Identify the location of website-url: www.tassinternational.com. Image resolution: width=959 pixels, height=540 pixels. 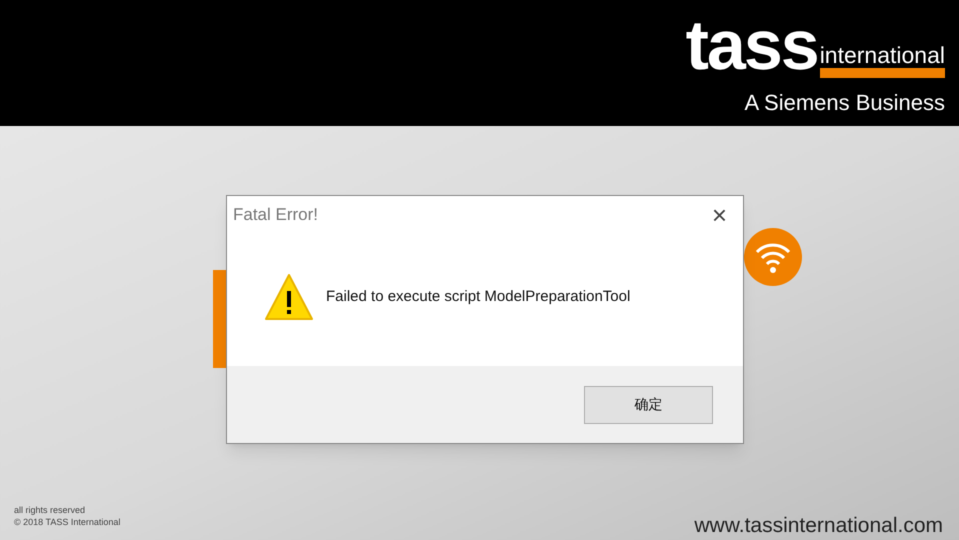
(818, 526).